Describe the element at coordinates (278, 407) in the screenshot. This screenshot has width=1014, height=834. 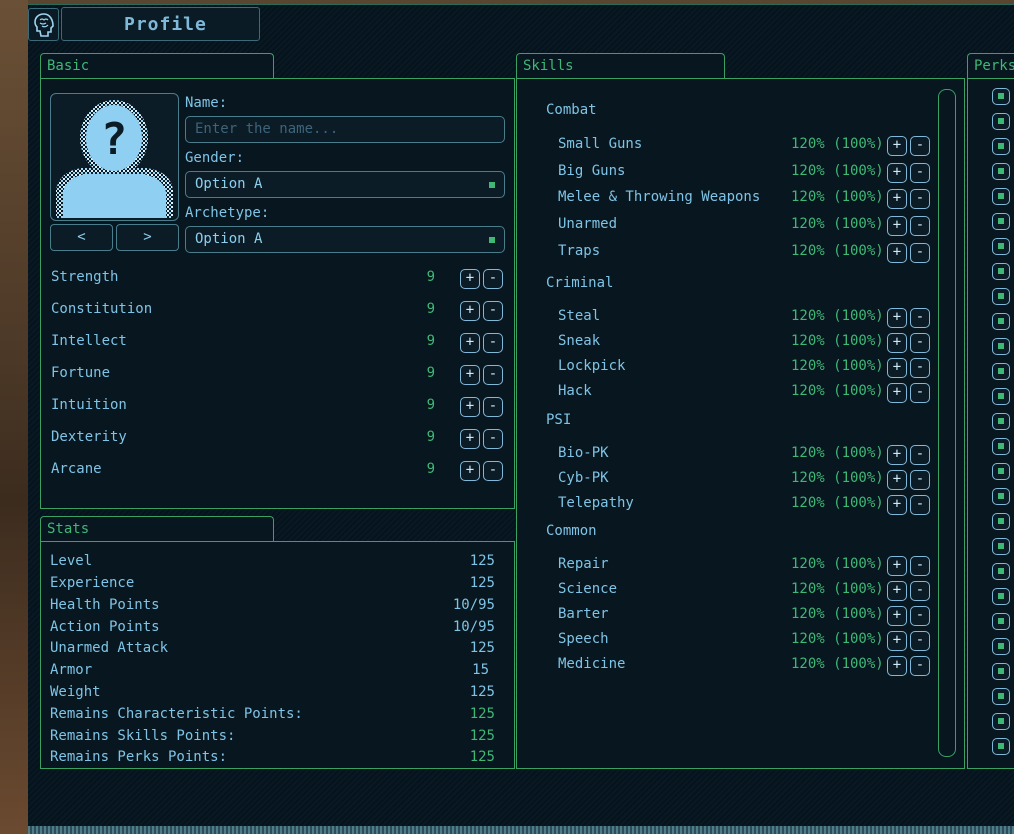
I see `attribute-row: Intuition 9 + -` at that location.